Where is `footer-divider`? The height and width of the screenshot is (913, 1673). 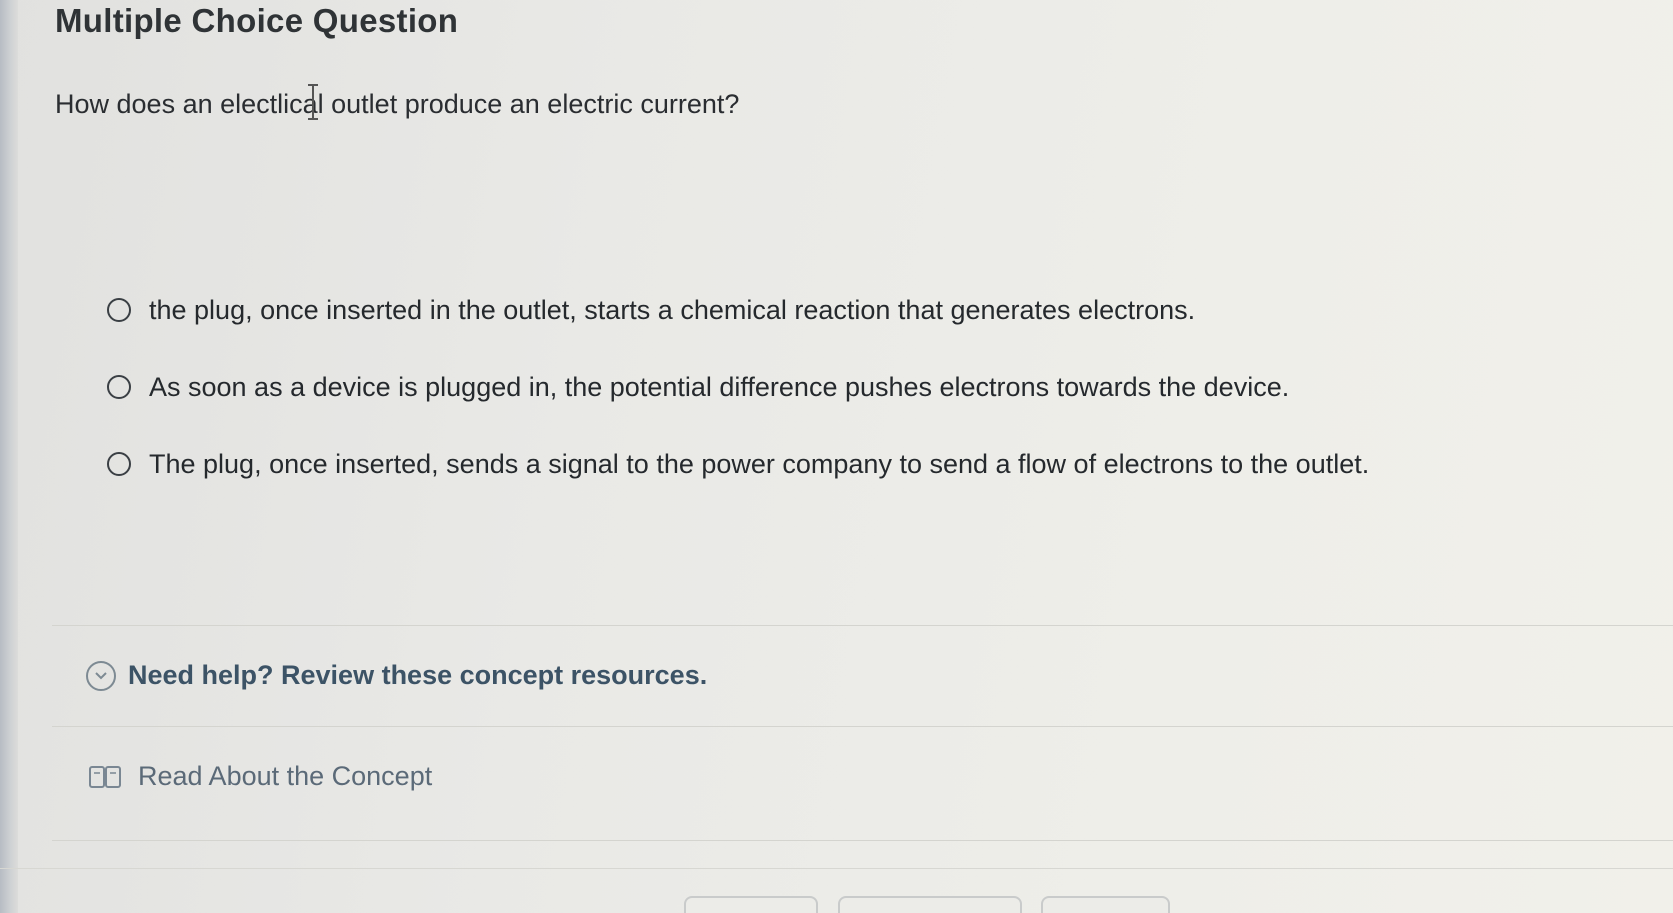 footer-divider is located at coordinates (836, 868).